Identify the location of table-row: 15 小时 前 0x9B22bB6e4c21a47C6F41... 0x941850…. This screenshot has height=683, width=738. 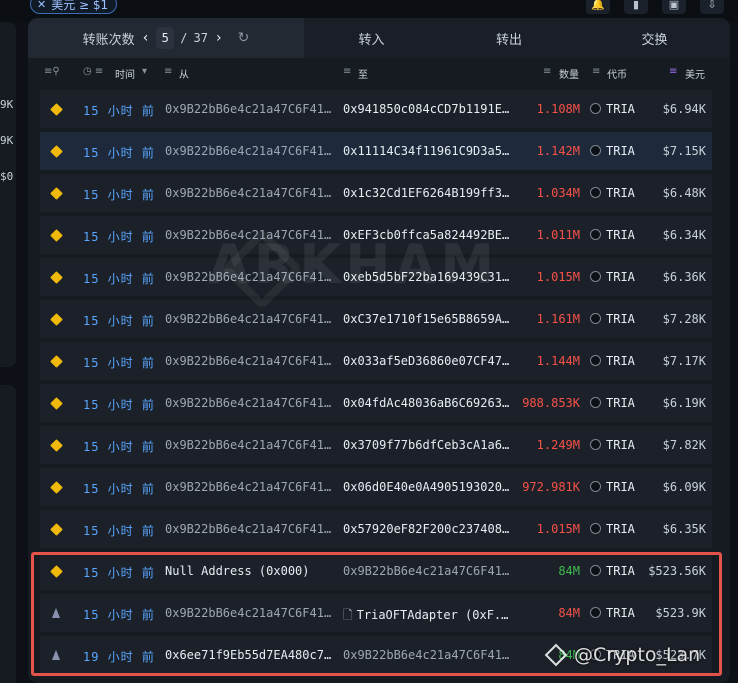
(376, 109).